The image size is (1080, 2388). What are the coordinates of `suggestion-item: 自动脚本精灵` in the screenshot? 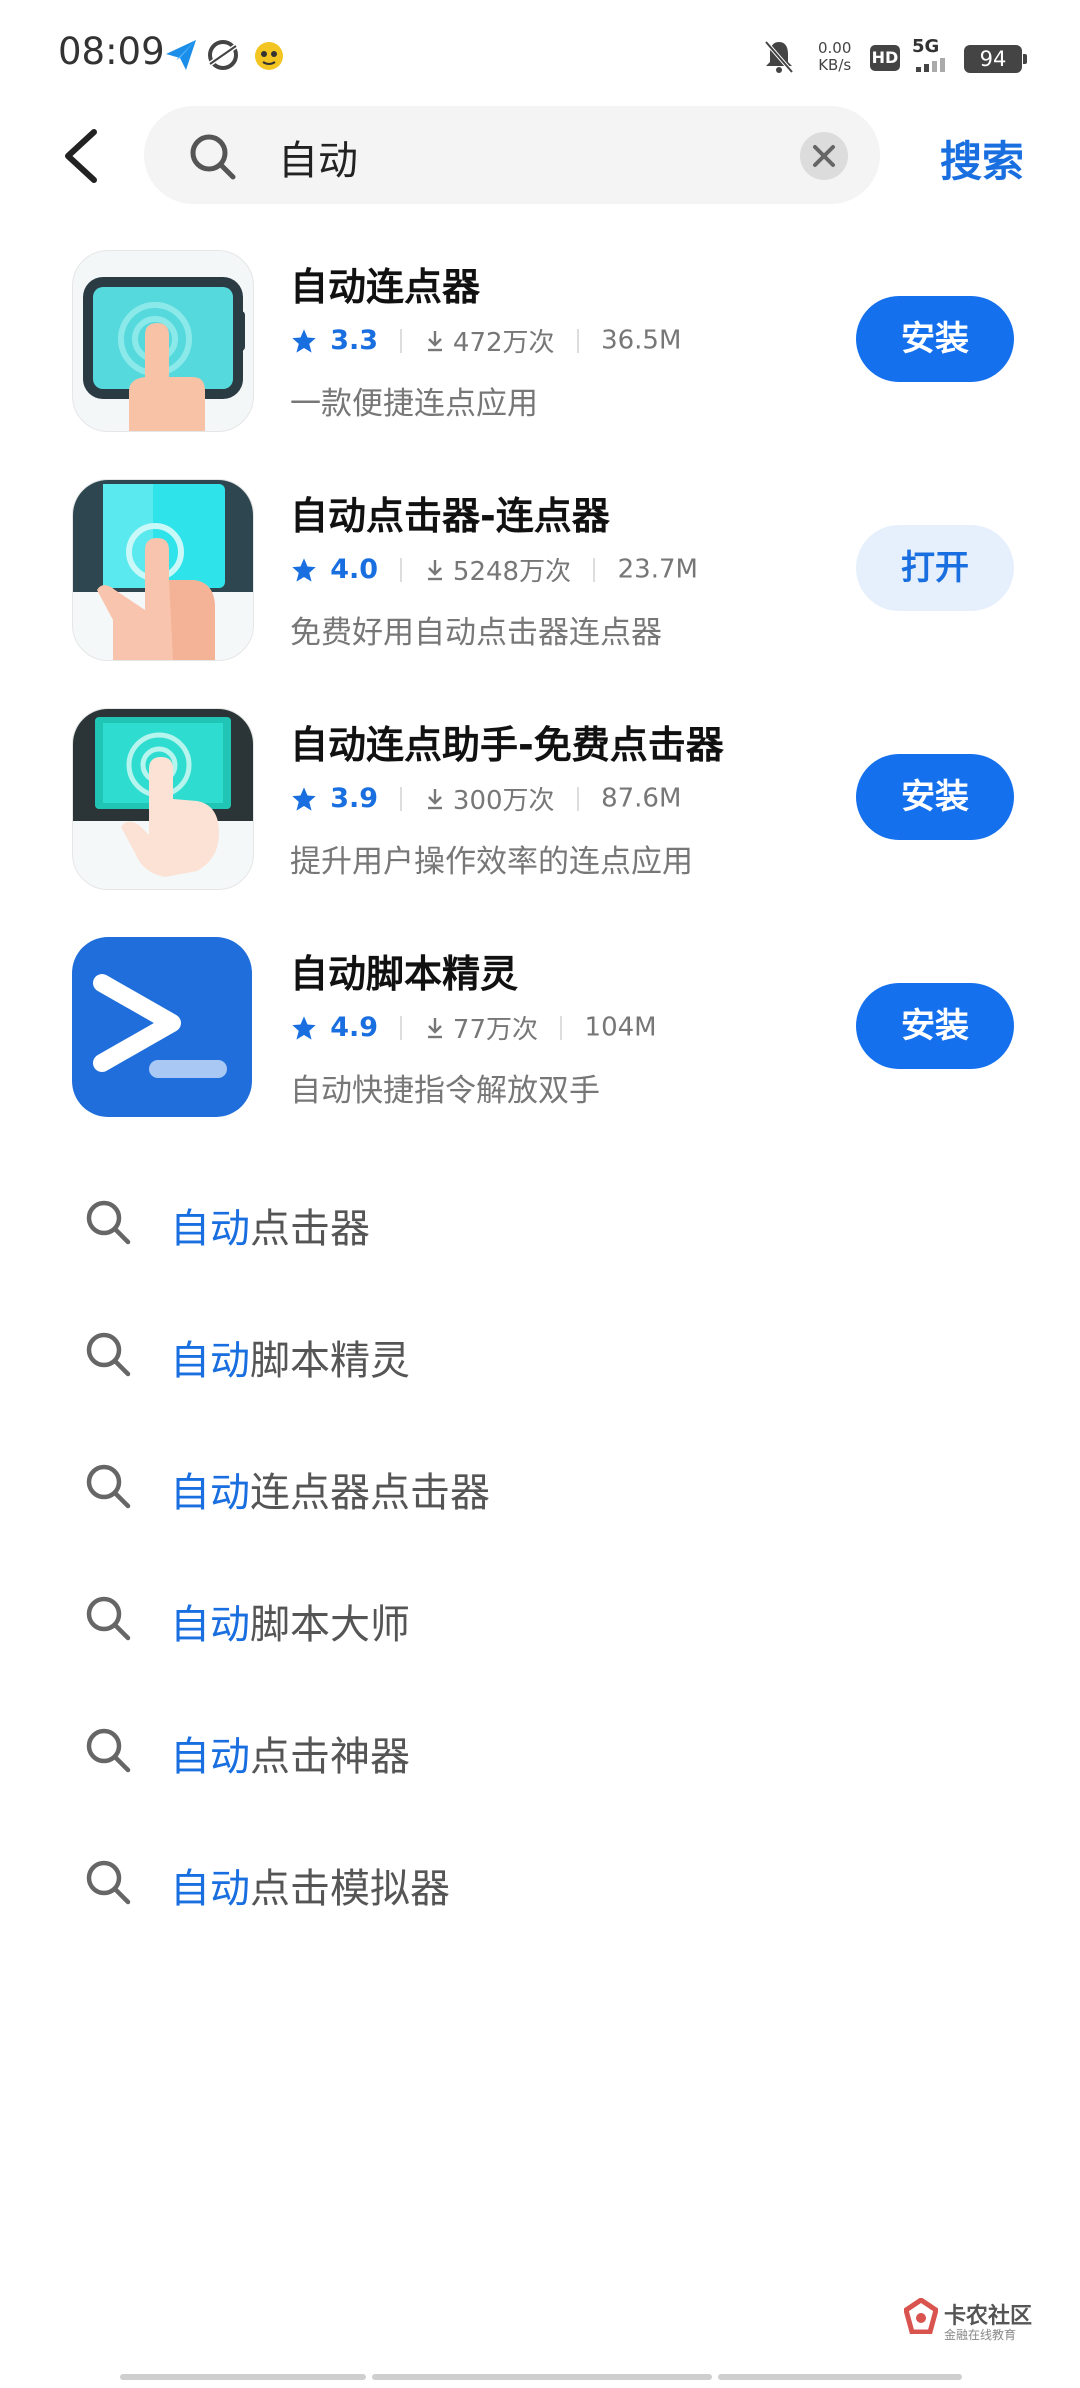 It's located at (540, 1357).